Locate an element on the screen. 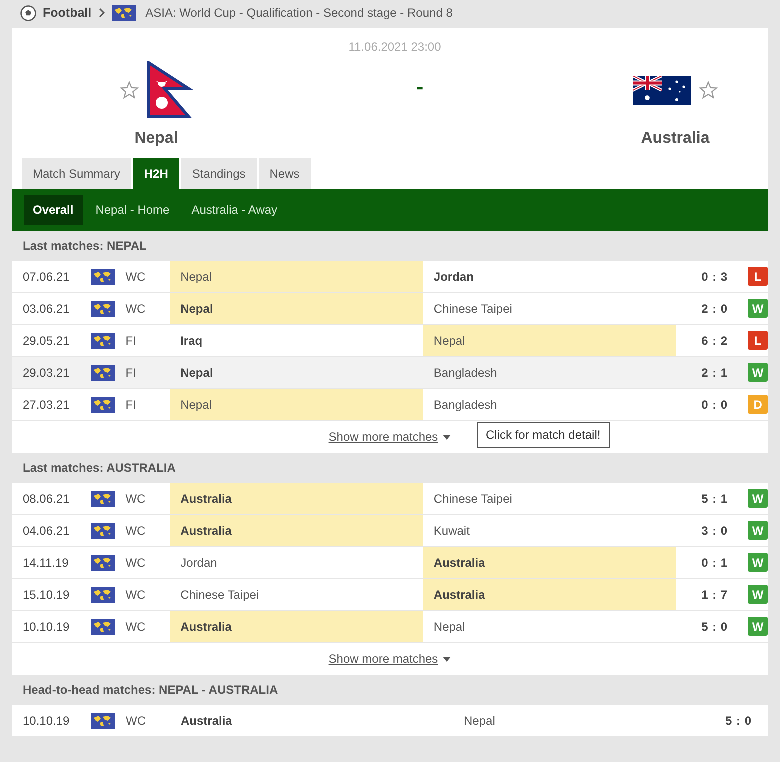 The image size is (780, 762). tab: Match Summary is located at coordinates (77, 173).